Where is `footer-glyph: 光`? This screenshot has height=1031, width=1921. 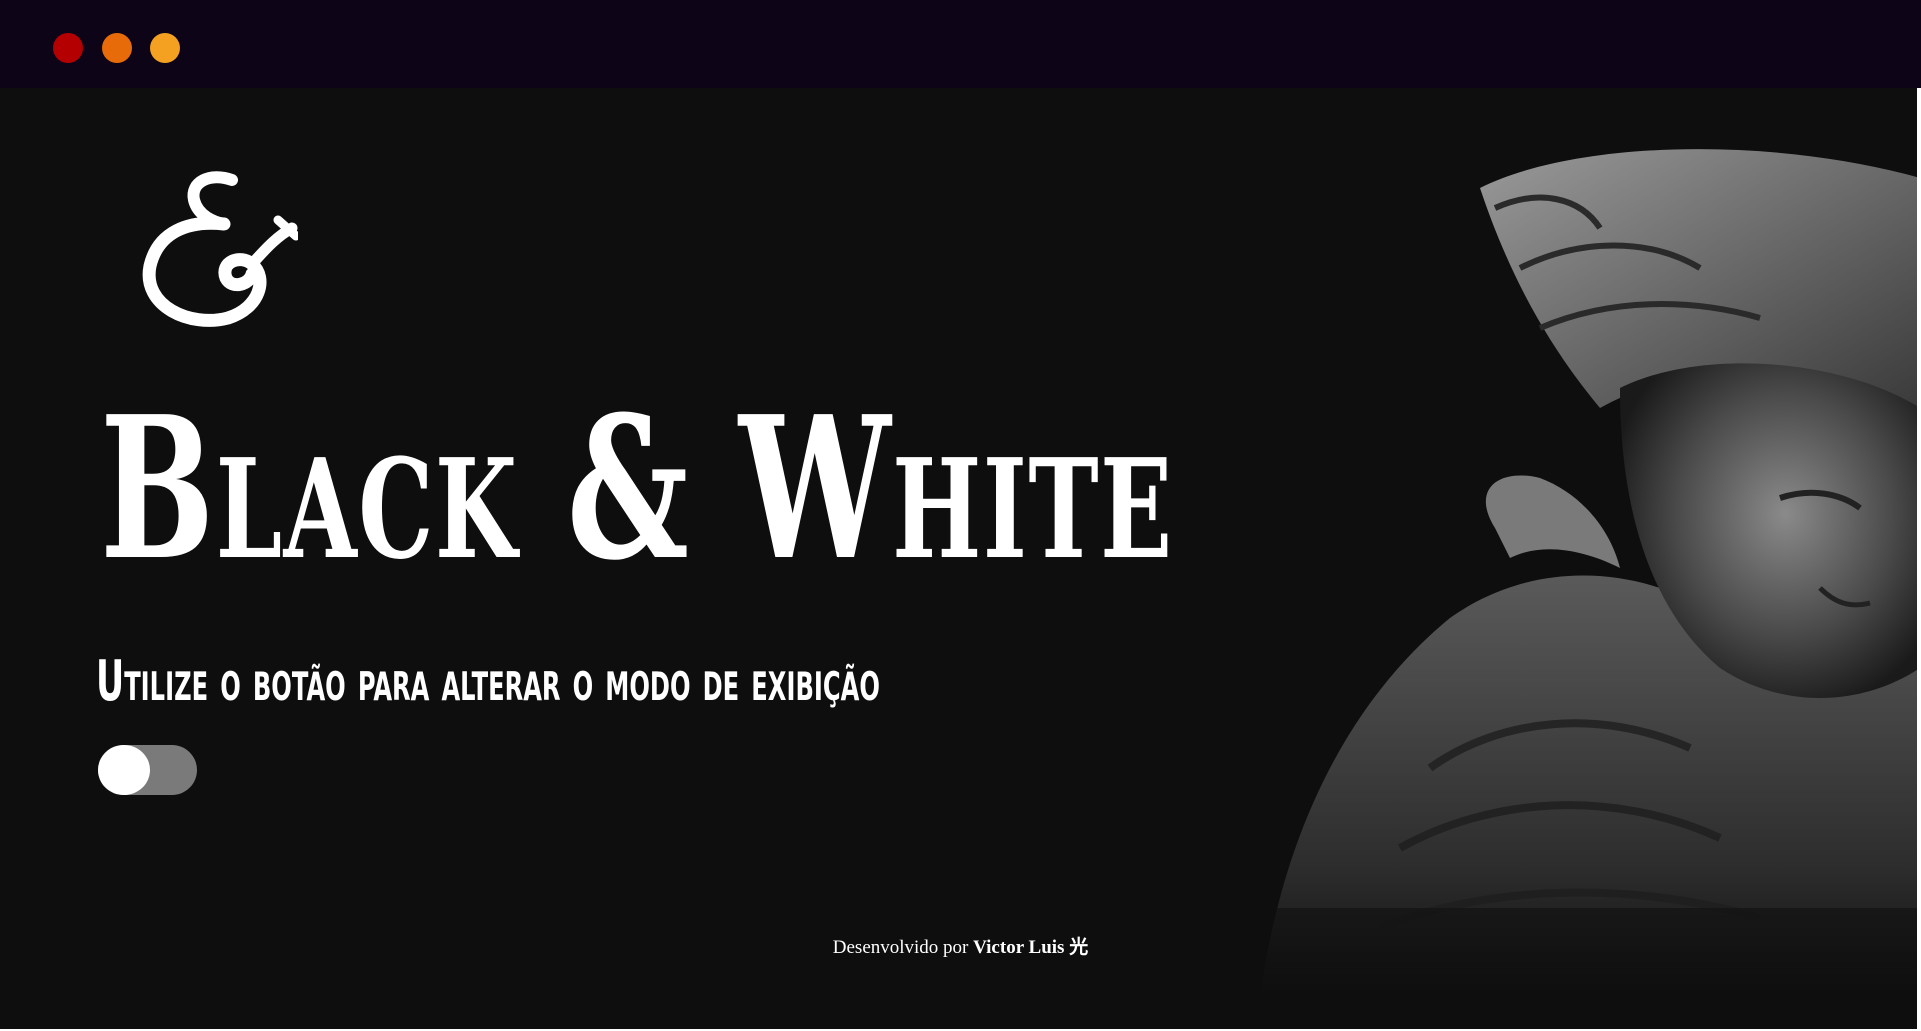 footer-glyph: 光 is located at coordinates (1079, 947).